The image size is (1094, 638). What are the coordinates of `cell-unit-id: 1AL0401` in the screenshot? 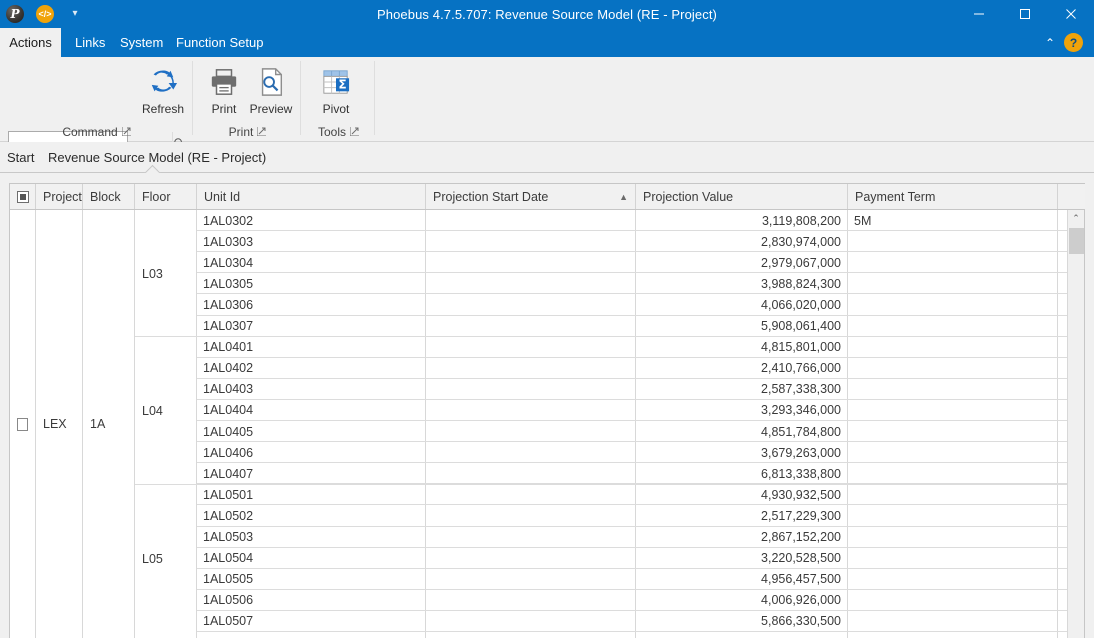 It's located at (311, 347).